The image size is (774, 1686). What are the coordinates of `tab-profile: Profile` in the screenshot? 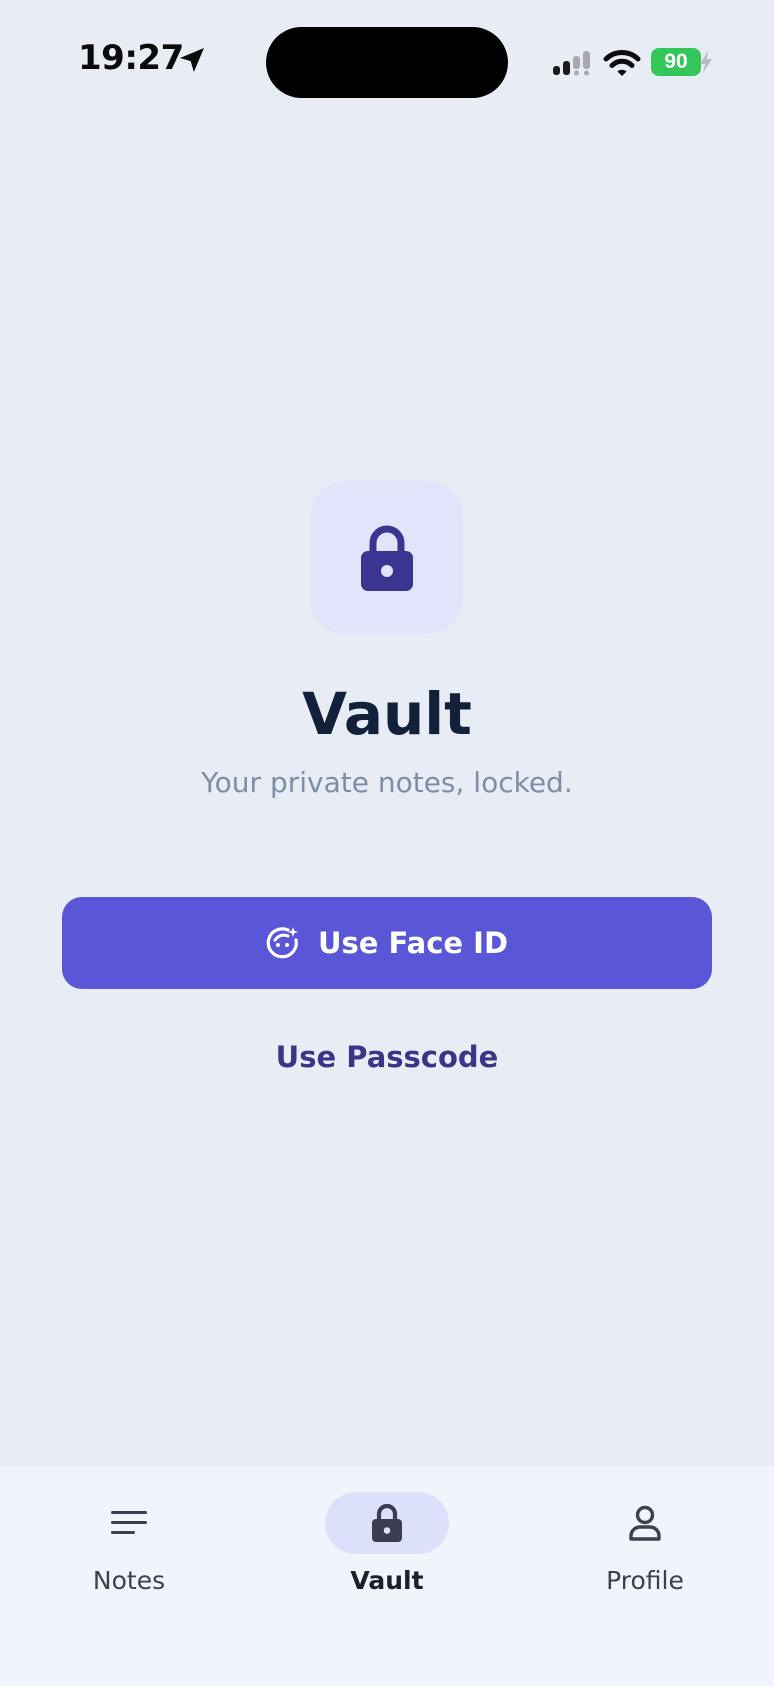 It's located at (645, 1547).